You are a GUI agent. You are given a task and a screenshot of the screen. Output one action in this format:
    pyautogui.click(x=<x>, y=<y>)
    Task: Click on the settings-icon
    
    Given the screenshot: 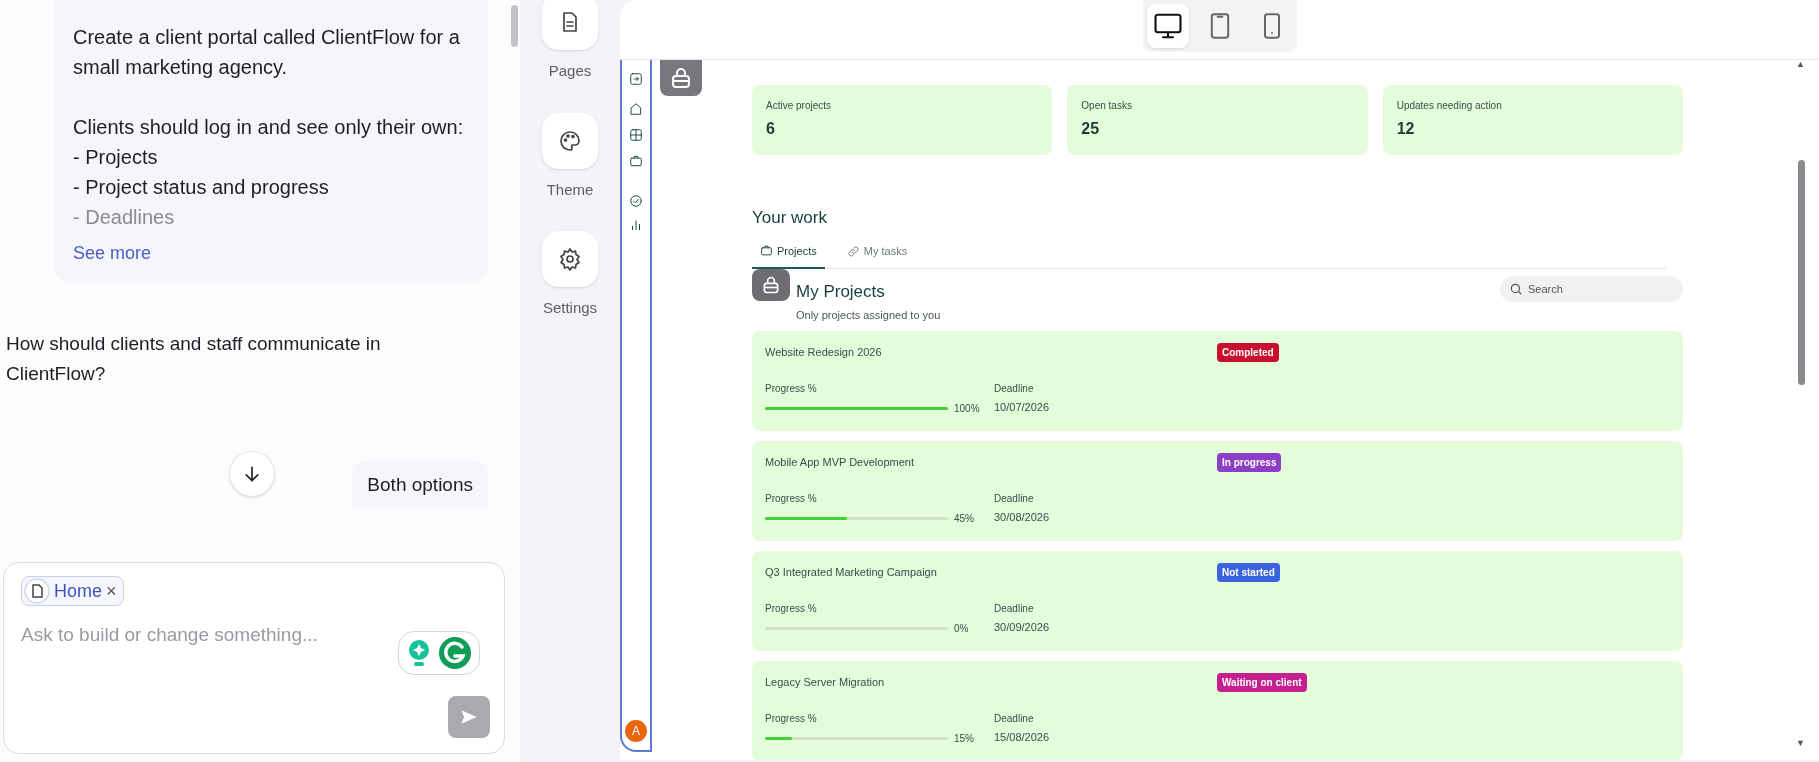 What is the action you would take?
    pyautogui.click(x=570, y=259)
    